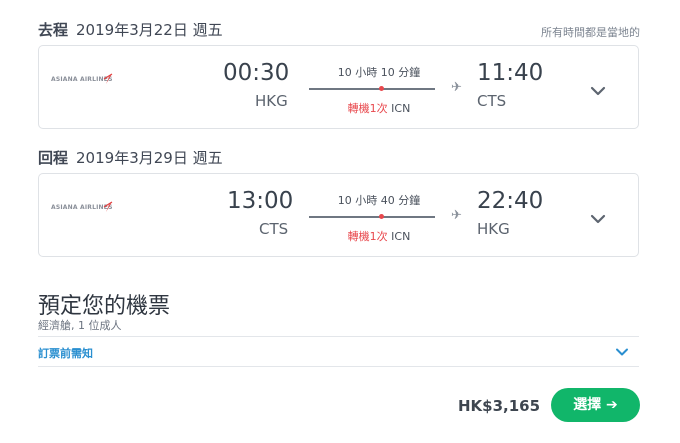 This screenshot has height=443, width=680. Describe the element at coordinates (271, 101) in the screenshot. I see `depart-airport: HKG` at that location.